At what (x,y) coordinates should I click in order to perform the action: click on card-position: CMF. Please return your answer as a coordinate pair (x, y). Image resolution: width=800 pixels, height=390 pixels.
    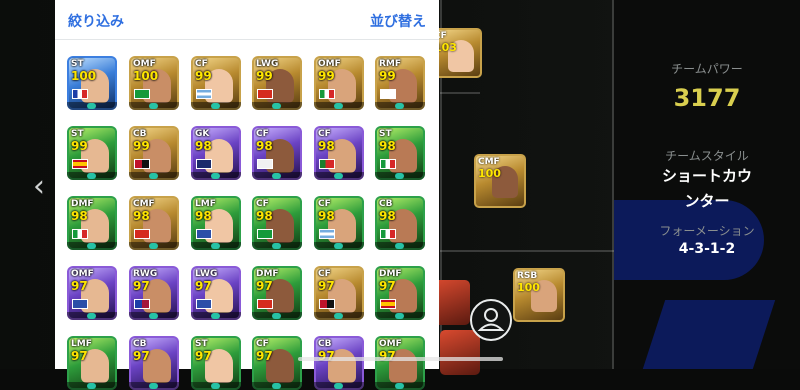
    Looking at the image, I should click on (489, 162).